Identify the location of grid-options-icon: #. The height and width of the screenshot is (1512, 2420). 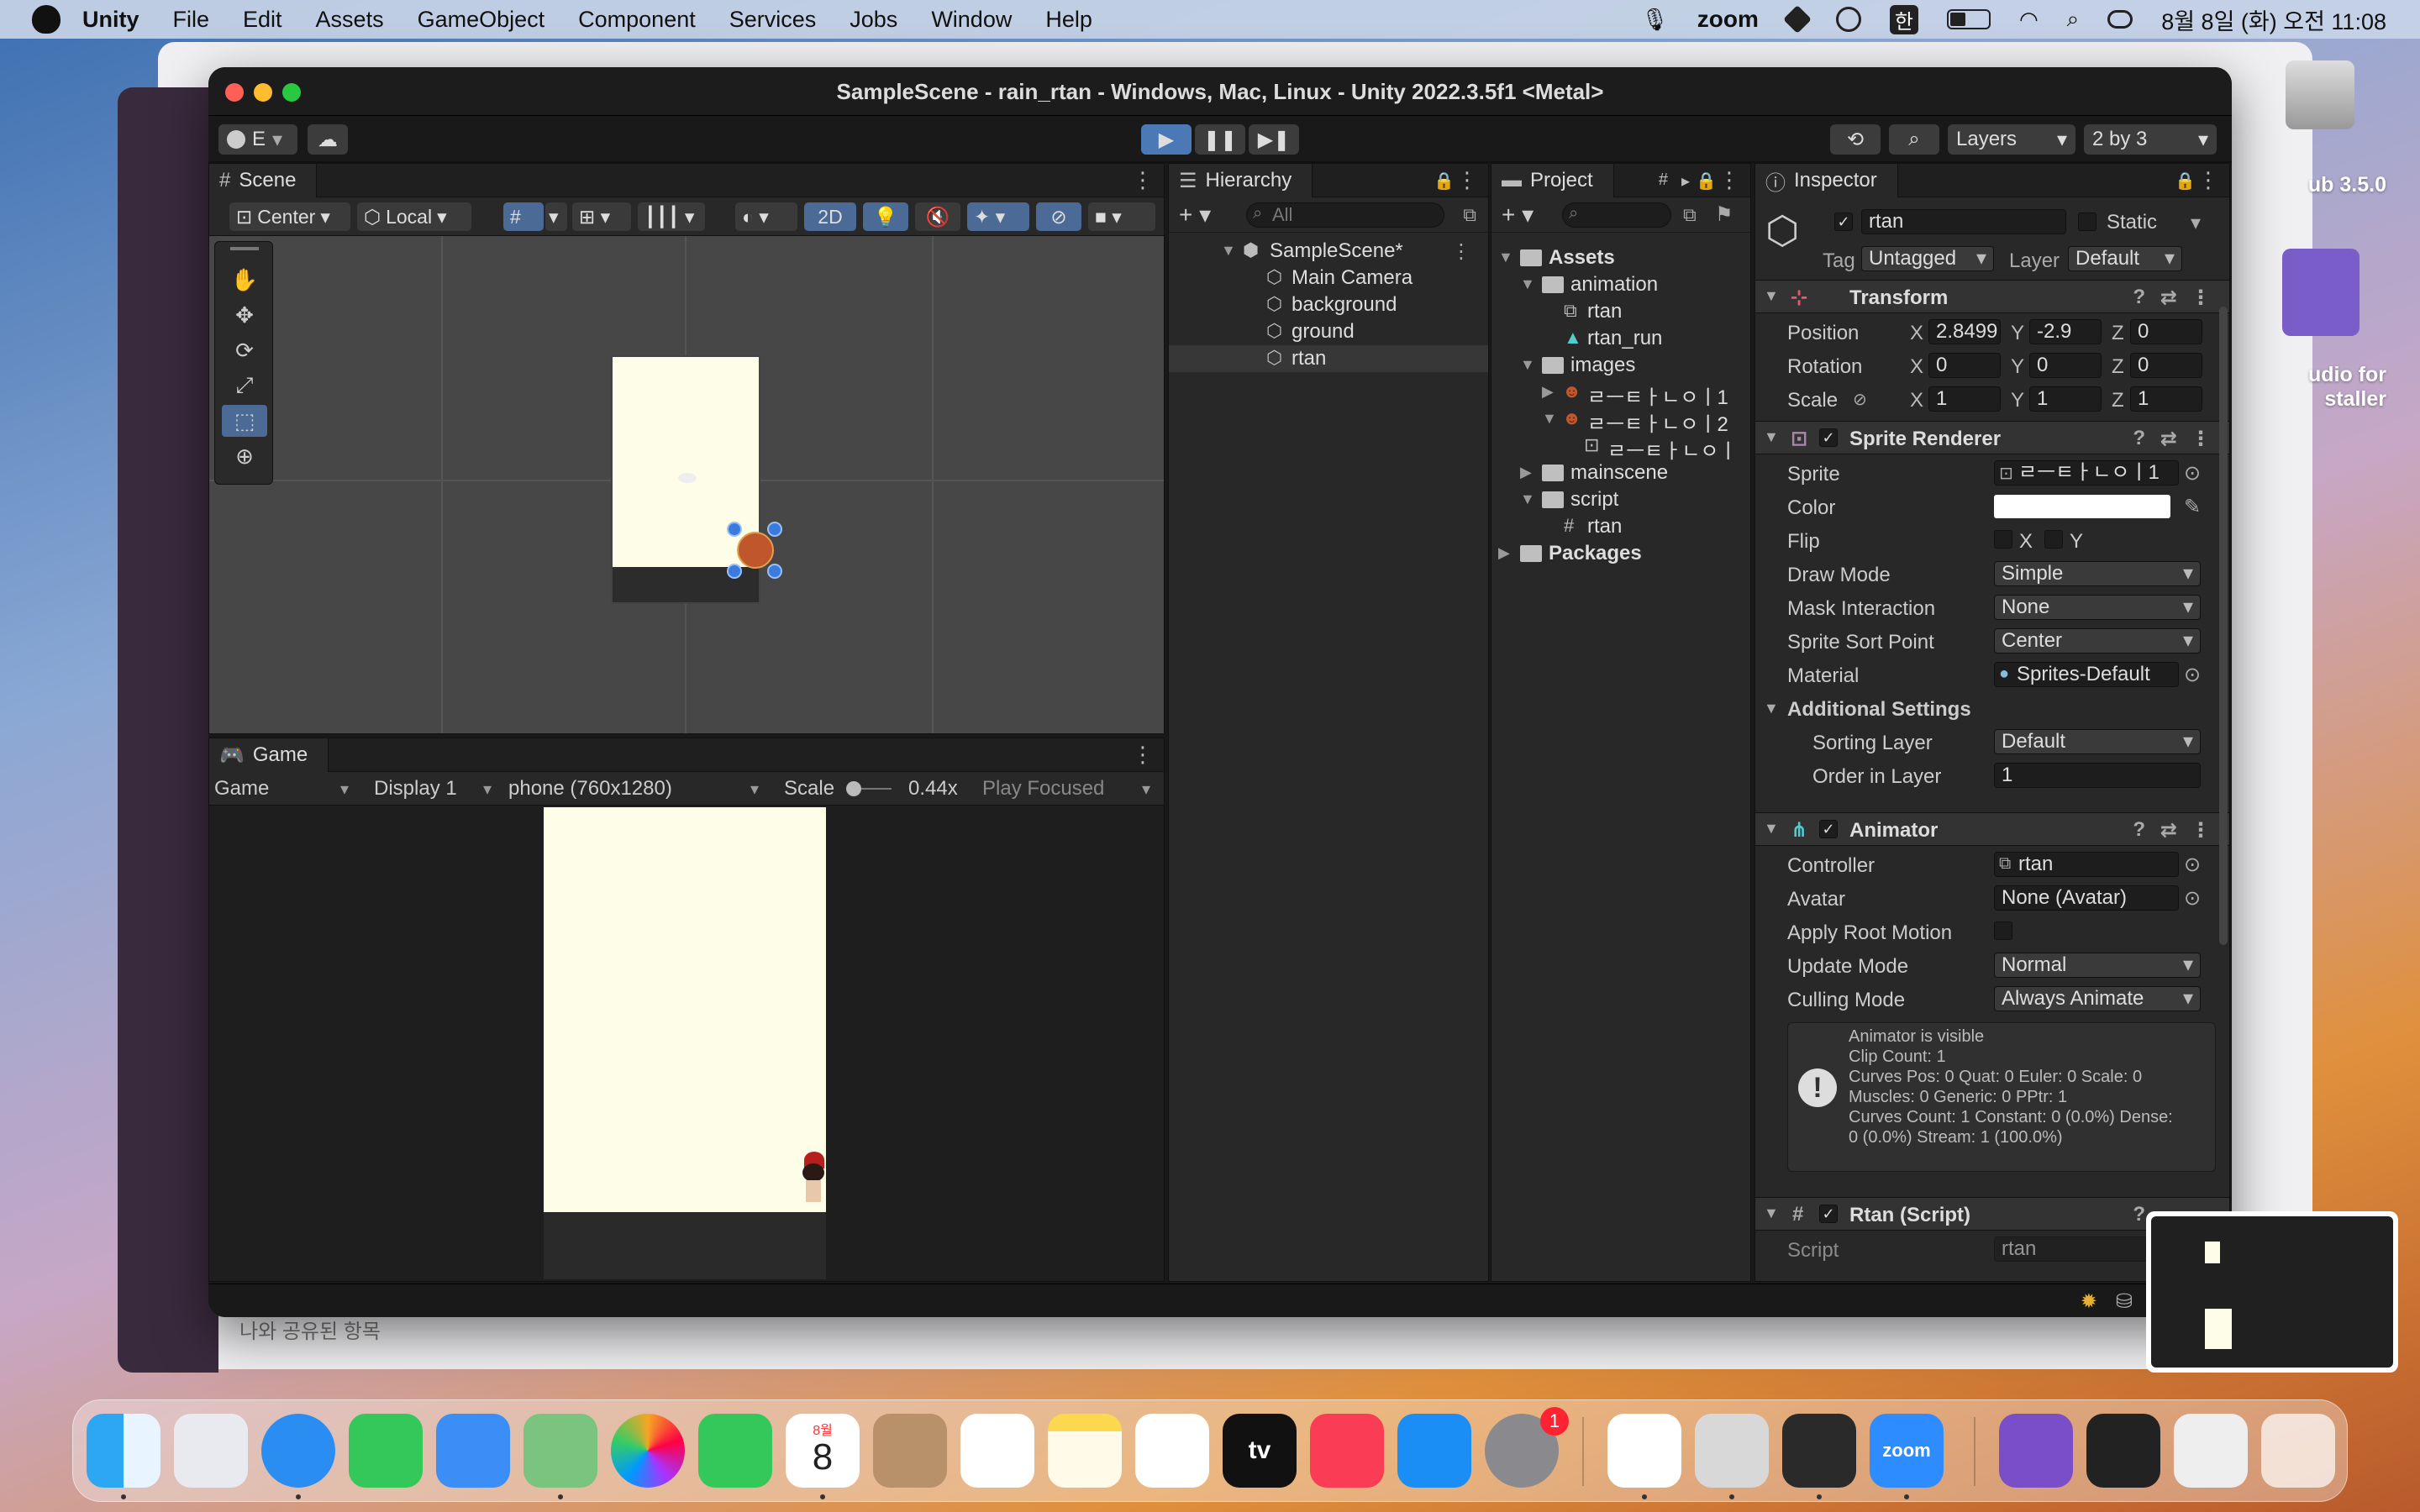
(1663, 180).